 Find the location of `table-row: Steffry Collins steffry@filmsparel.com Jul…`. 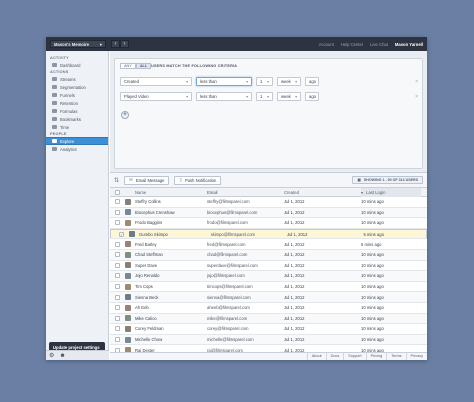

table-row: Steffry Collins steffry@filmsparel.com Jul… is located at coordinates (268, 202).